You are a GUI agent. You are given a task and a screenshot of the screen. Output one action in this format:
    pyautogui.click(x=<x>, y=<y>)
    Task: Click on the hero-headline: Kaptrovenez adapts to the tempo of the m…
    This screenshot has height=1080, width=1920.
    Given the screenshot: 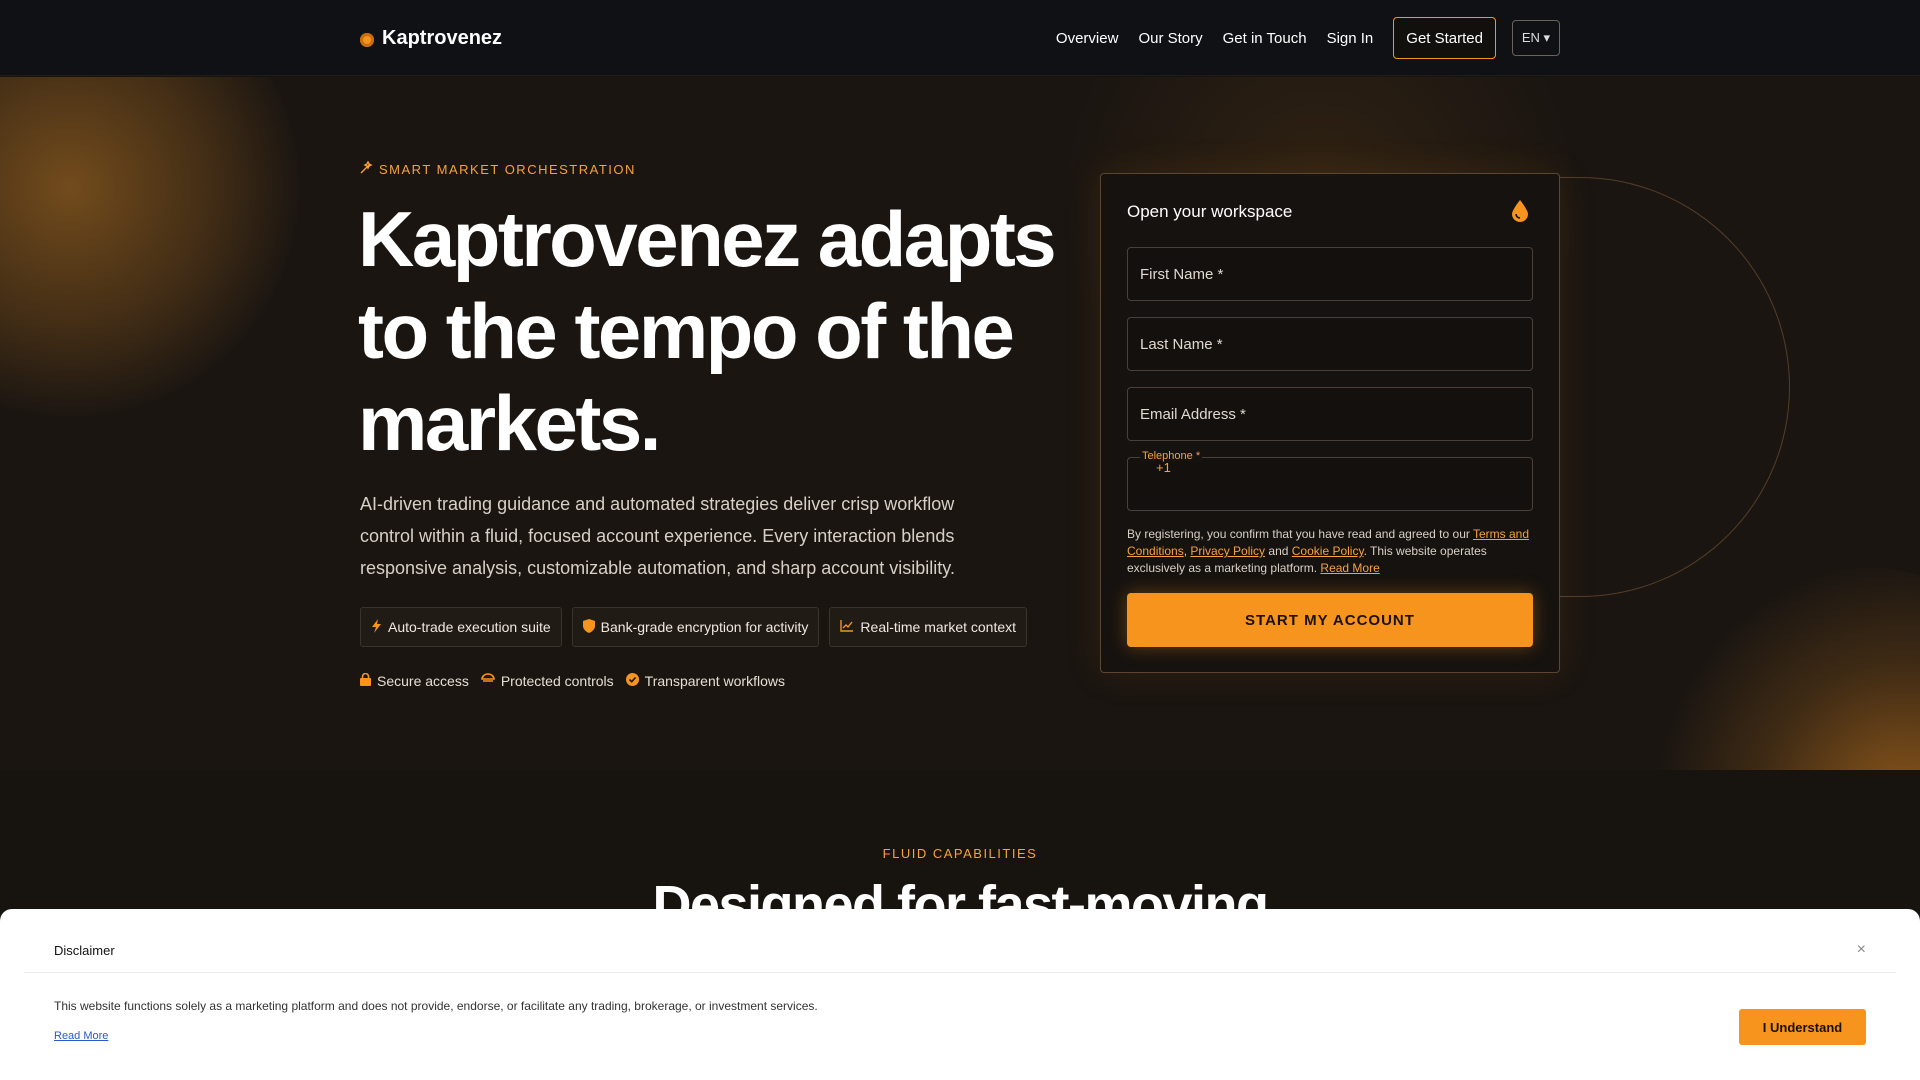 What is the action you would take?
    pyautogui.click(x=707, y=331)
    